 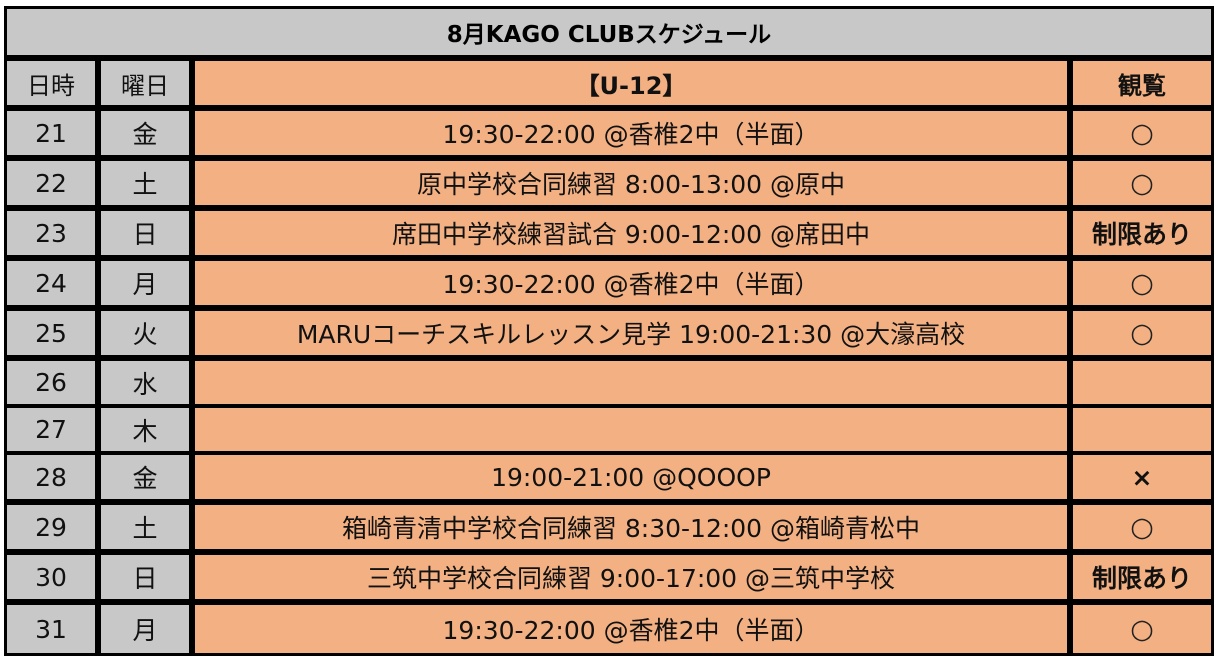 What do you see at coordinates (51, 477) in the screenshot?
I see `day-cell: 28` at bounding box center [51, 477].